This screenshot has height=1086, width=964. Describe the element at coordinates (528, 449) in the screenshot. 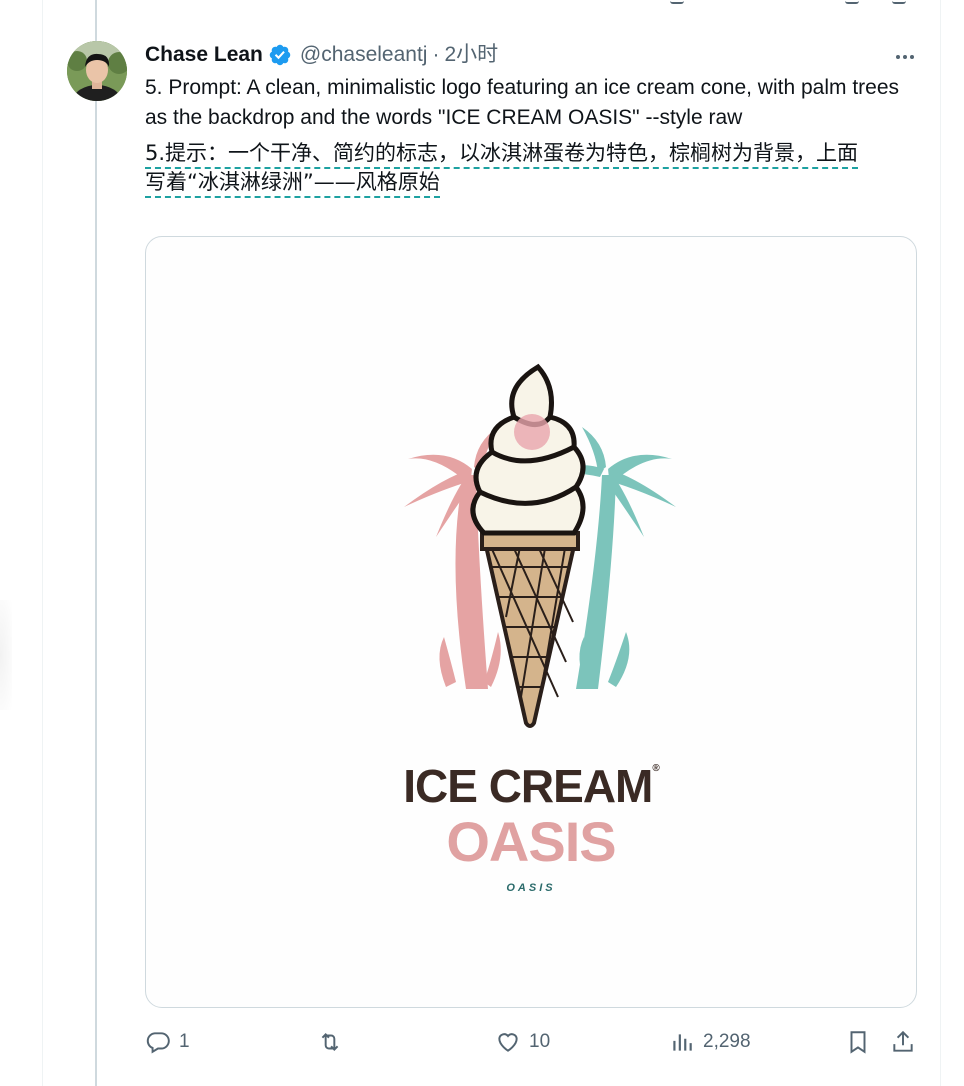

I see `soft-serve-icon` at that location.